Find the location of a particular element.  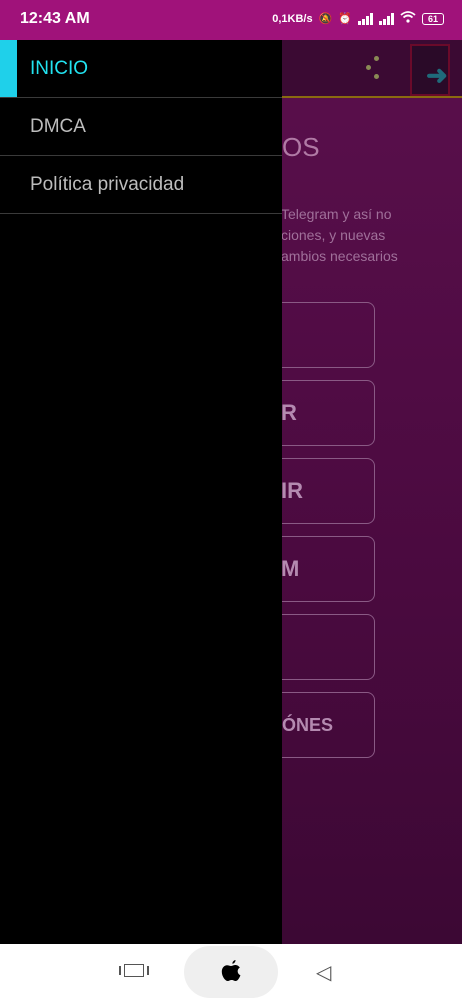

exit-icon: ➜ is located at coordinates (430, 70).